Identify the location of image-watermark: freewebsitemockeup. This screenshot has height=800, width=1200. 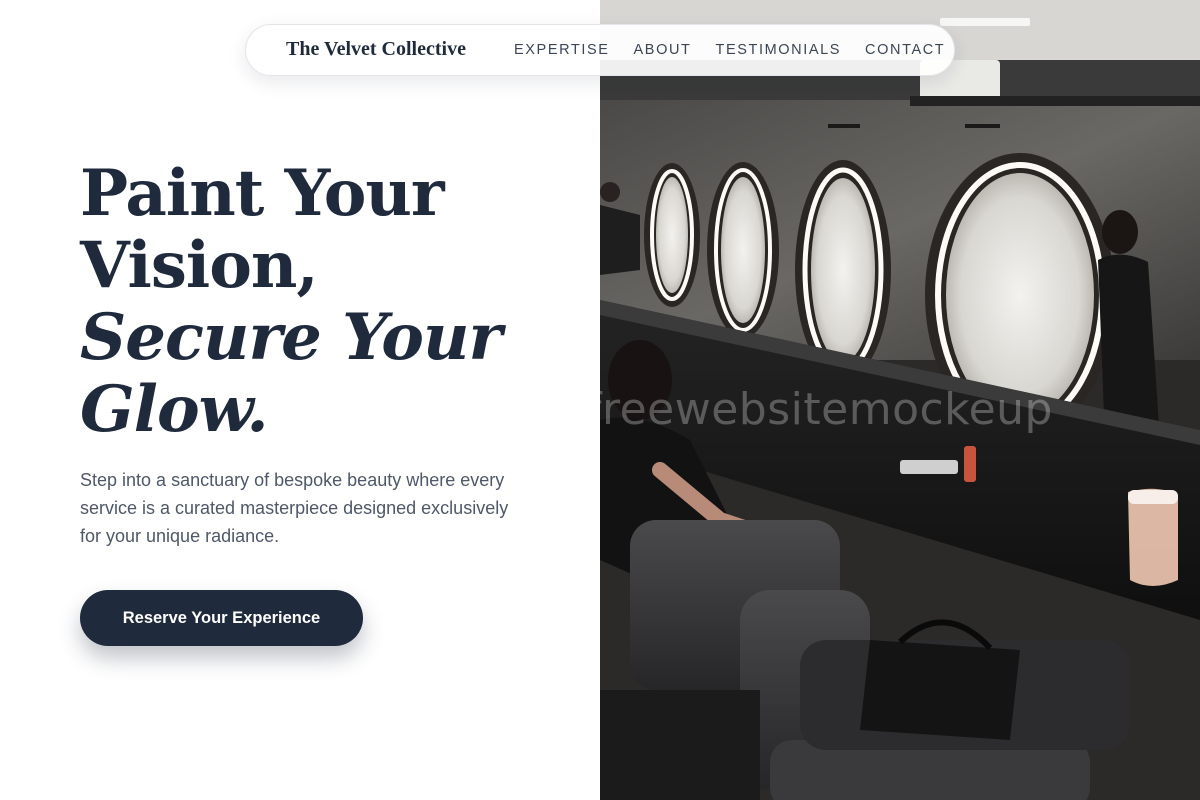
(826, 409).